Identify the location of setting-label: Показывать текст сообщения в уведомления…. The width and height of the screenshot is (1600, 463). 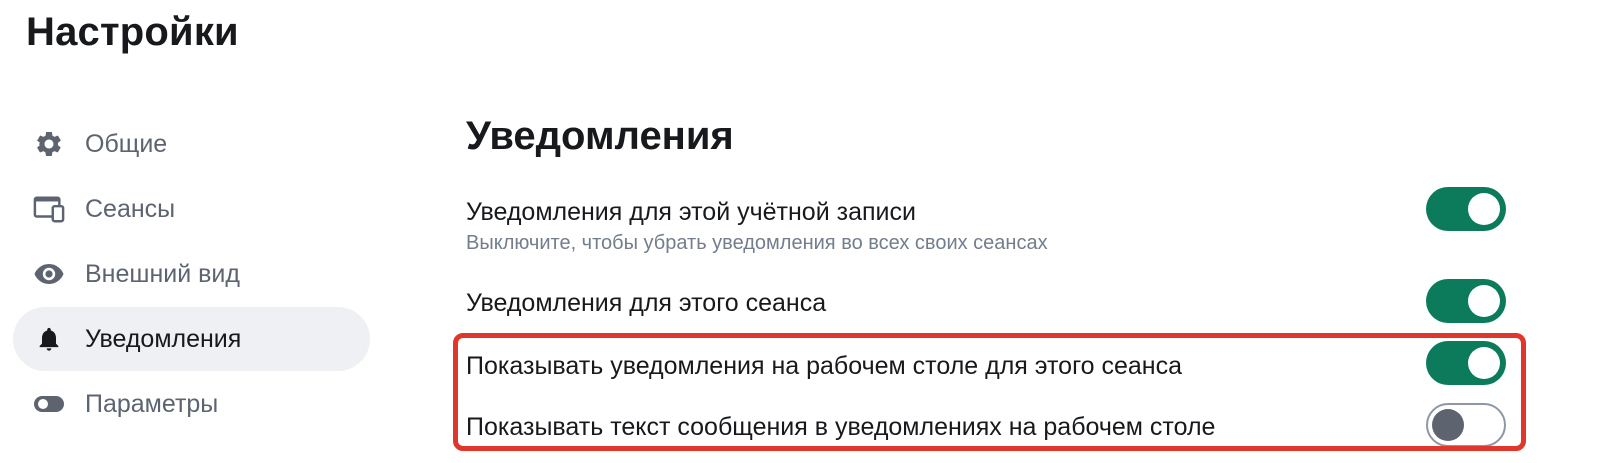
(841, 427).